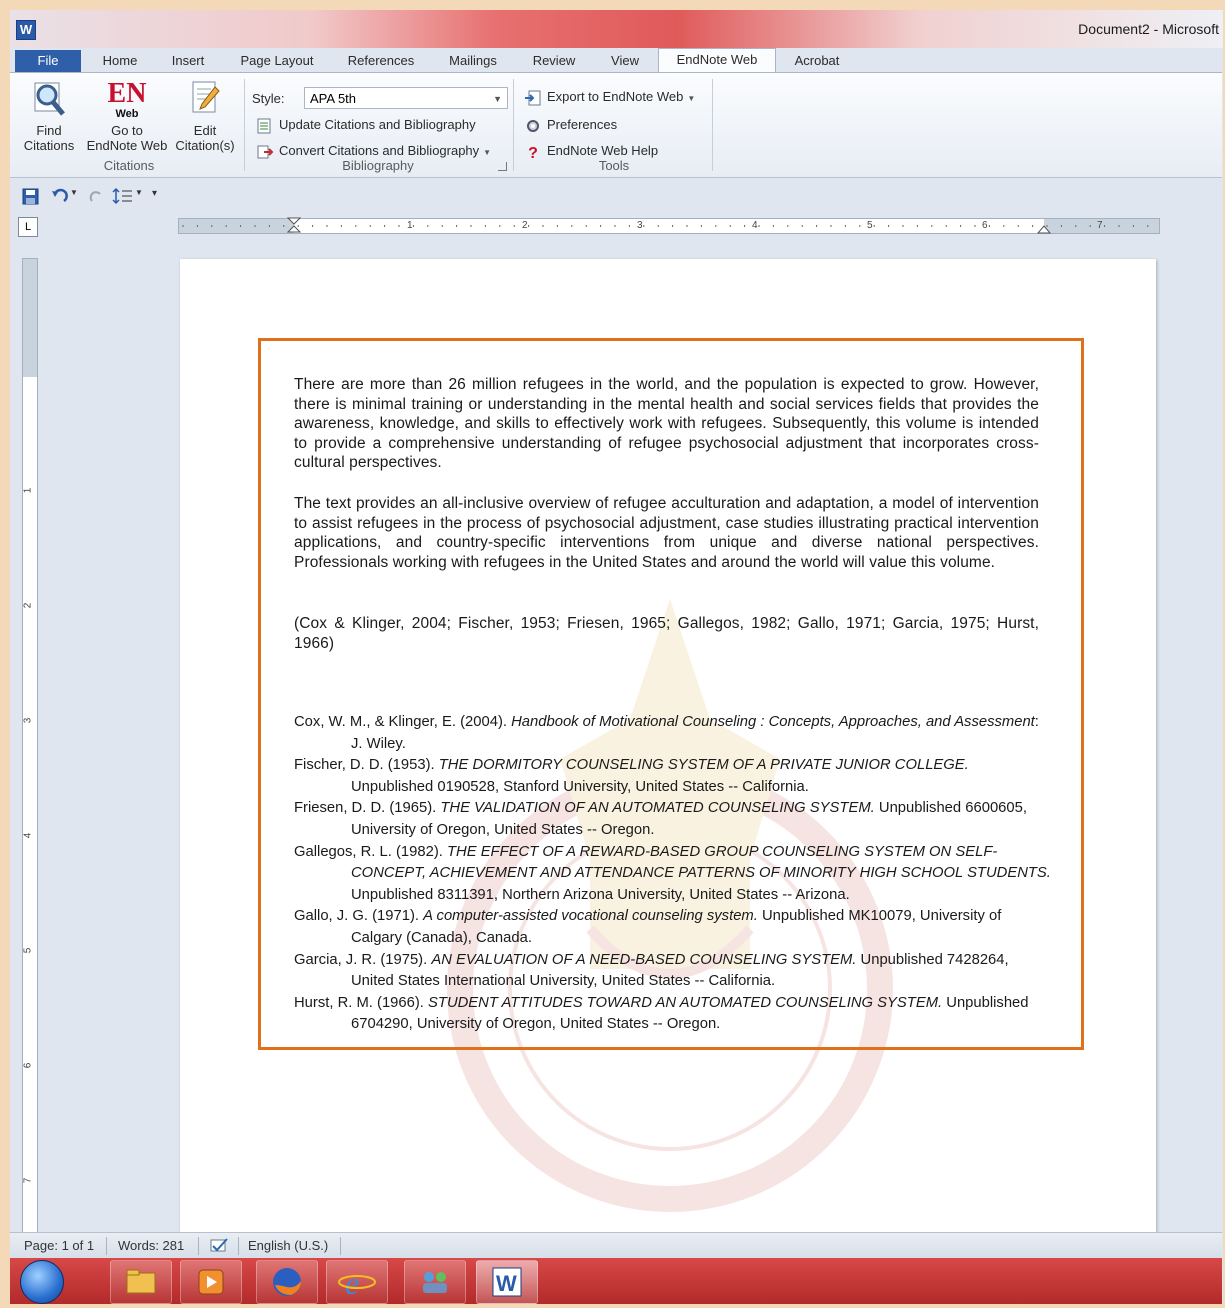  I want to click on language-indicator: English (U.S.), so click(288, 1246).